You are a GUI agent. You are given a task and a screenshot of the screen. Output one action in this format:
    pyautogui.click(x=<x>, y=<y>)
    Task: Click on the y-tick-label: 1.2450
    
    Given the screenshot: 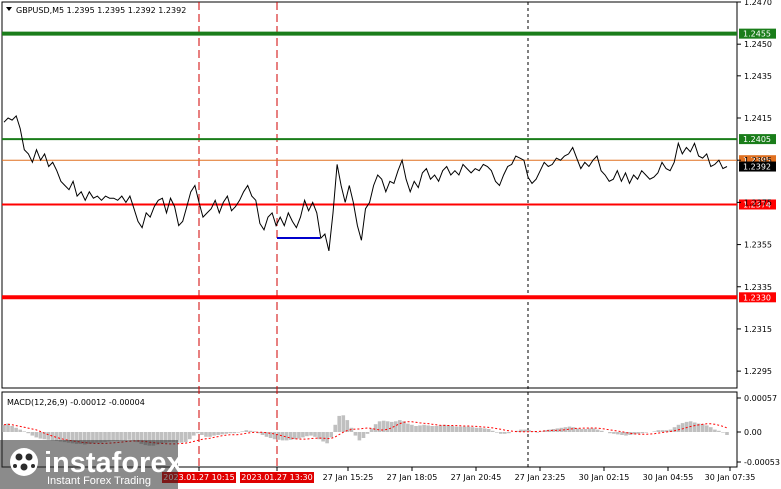 What is the action you would take?
    pyautogui.click(x=758, y=44)
    